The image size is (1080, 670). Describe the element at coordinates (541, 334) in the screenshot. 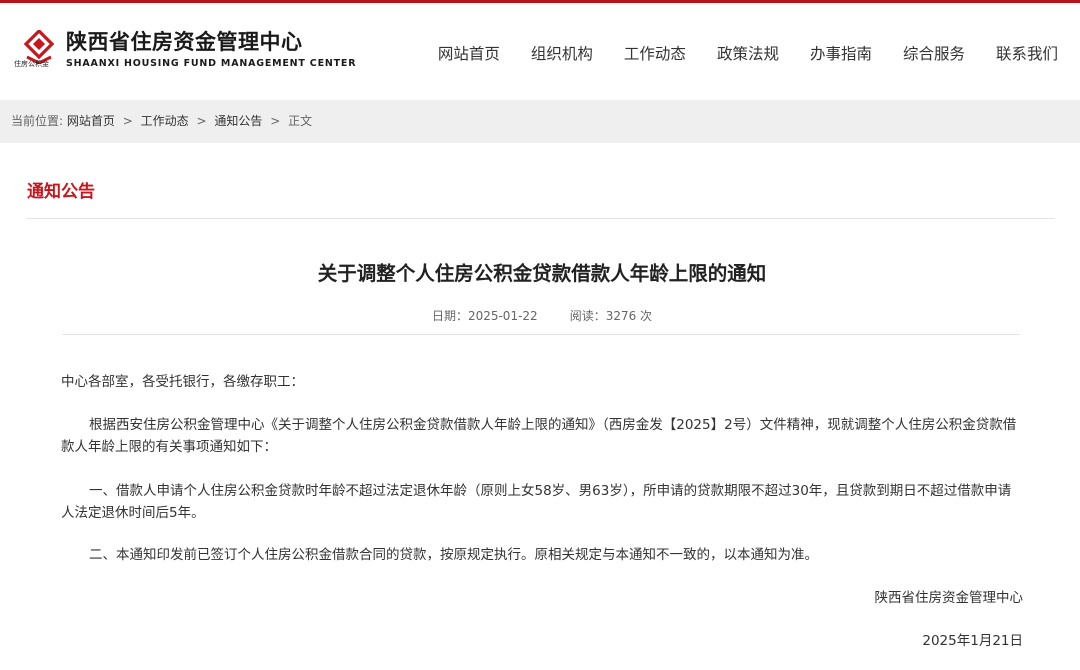

I see `article-divider` at that location.